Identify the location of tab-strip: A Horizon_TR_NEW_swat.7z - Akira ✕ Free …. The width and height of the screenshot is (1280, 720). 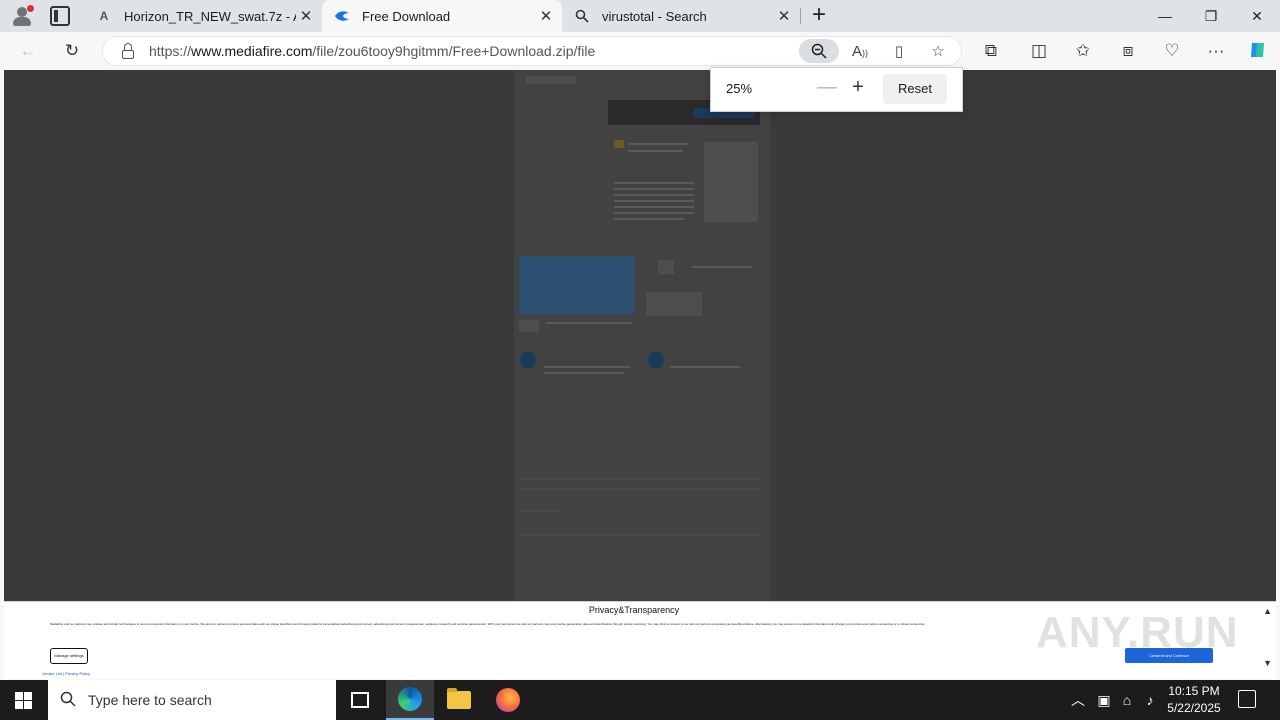
(640, 16).